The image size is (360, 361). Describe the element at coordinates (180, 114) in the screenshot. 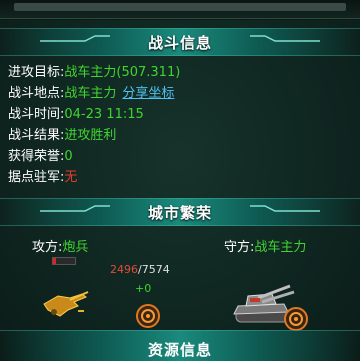

I see `time-row: 战斗时间:04-23 11:15` at that location.